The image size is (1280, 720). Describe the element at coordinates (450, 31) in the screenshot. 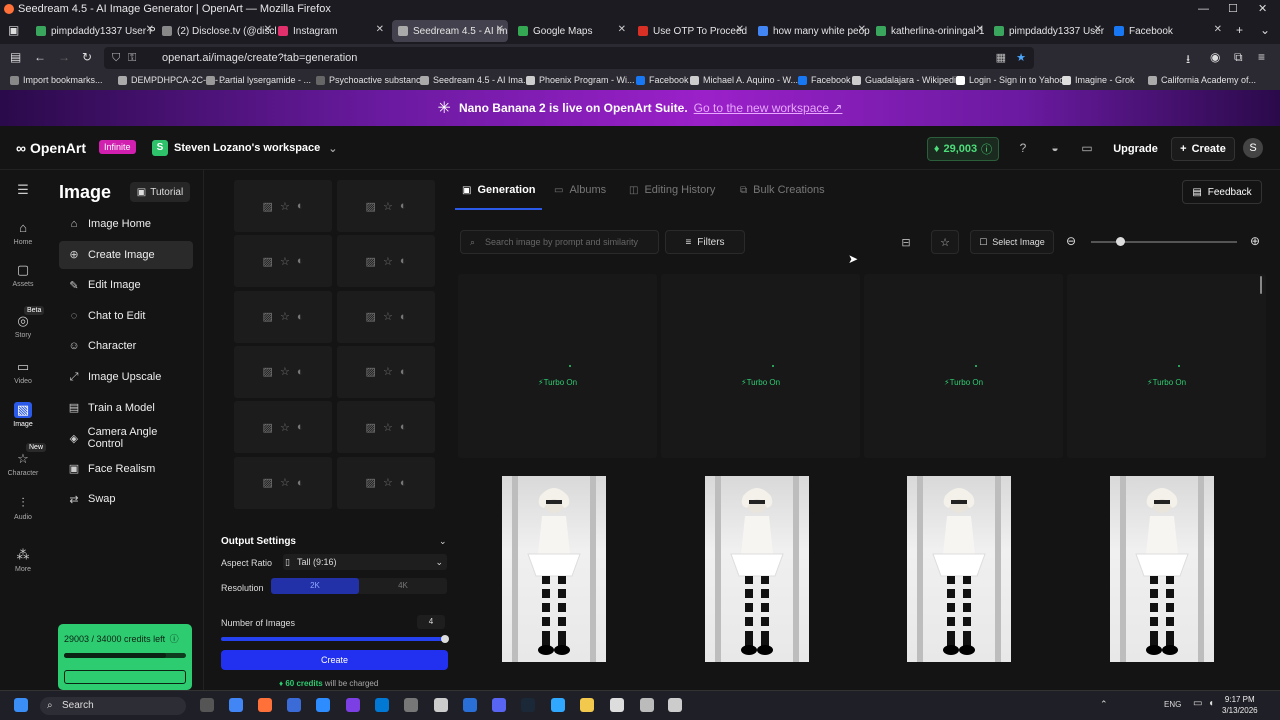

I see `browser-tab: Seedream 4.5 - AI Imag✕` at that location.